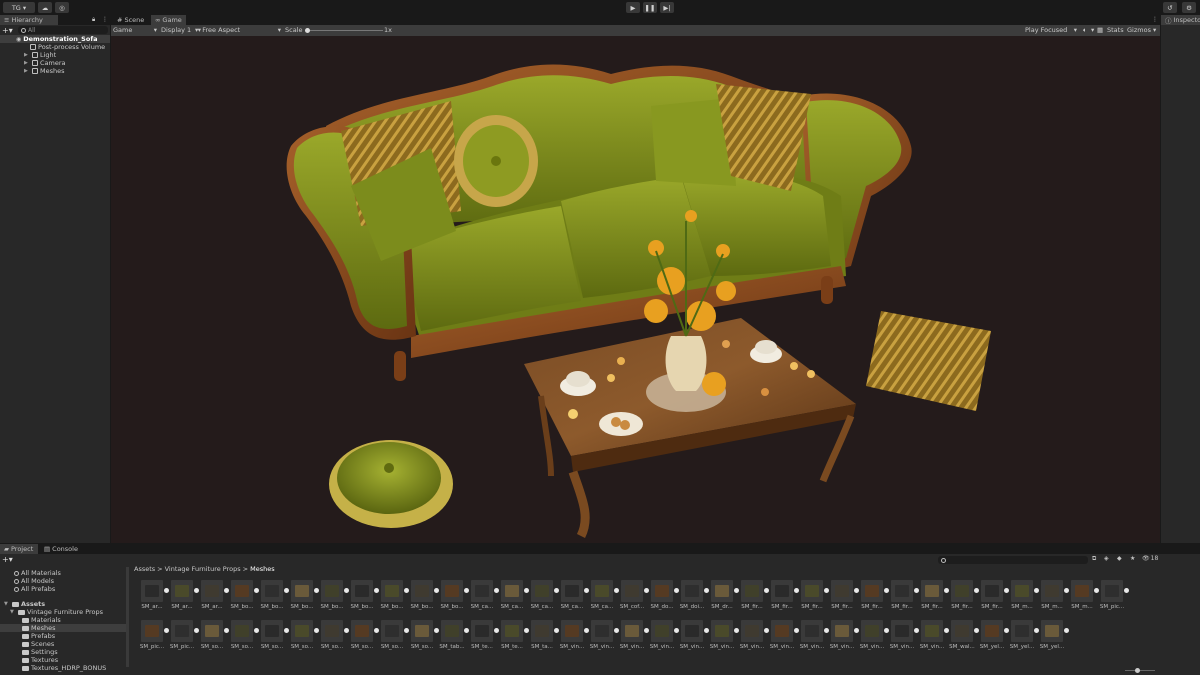  Describe the element at coordinates (64, 668) in the screenshot. I see `folder-item: Textures_HDRP_BONUS` at that location.